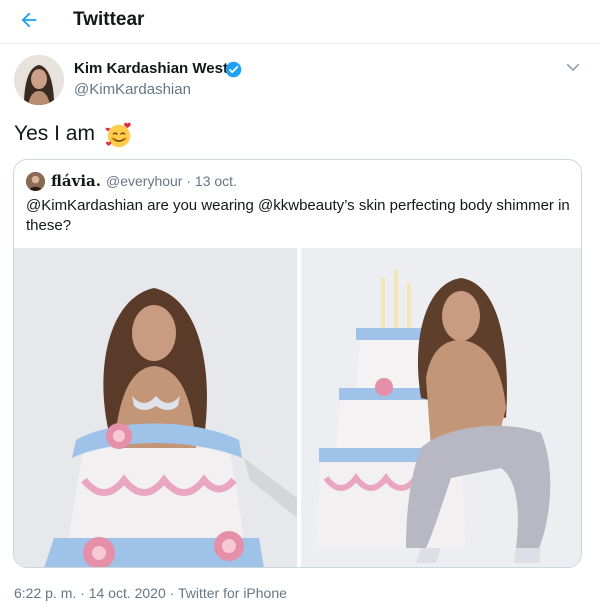 This screenshot has width=600, height=615. I want to click on quoted-author-handle-date: @everyhour · 13 oct., so click(171, 181).